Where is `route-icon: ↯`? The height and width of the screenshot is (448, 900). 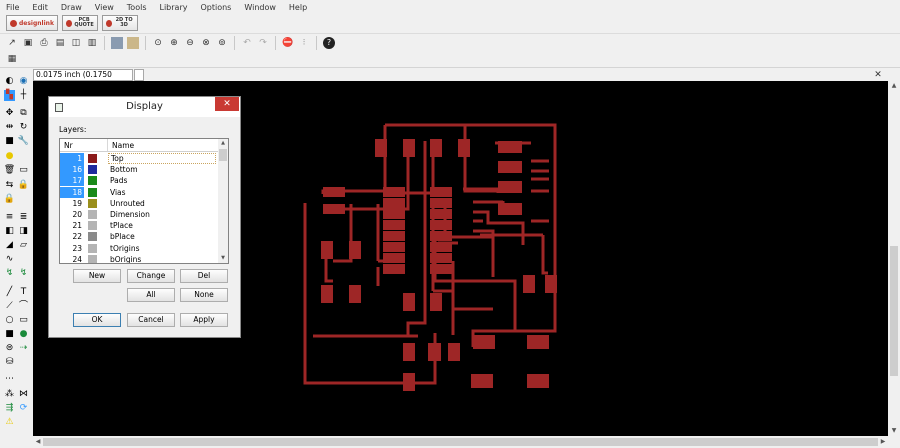
route-icon: ↯ is located at coordinates (9, 273).